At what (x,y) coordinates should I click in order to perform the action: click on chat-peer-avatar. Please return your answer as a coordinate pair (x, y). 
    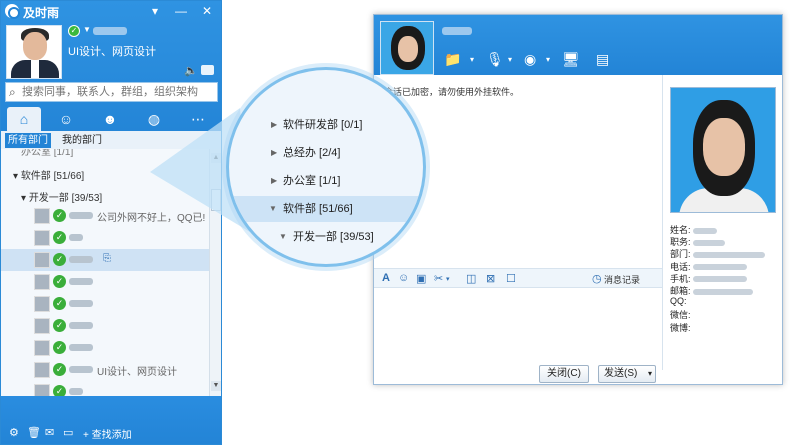
    Looking at the image, I should click on (407, 48).